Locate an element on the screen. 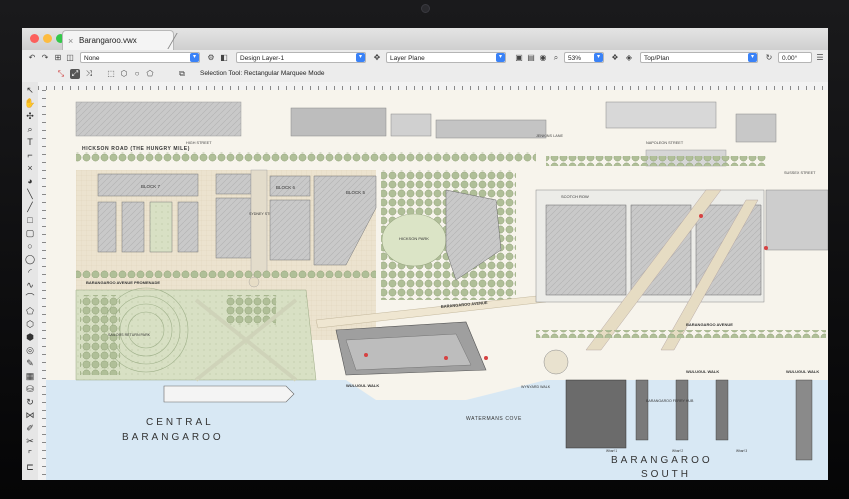 The image size is (849, 499). freehand-tool-icon: ∿ is located at coordinates (30, 285).